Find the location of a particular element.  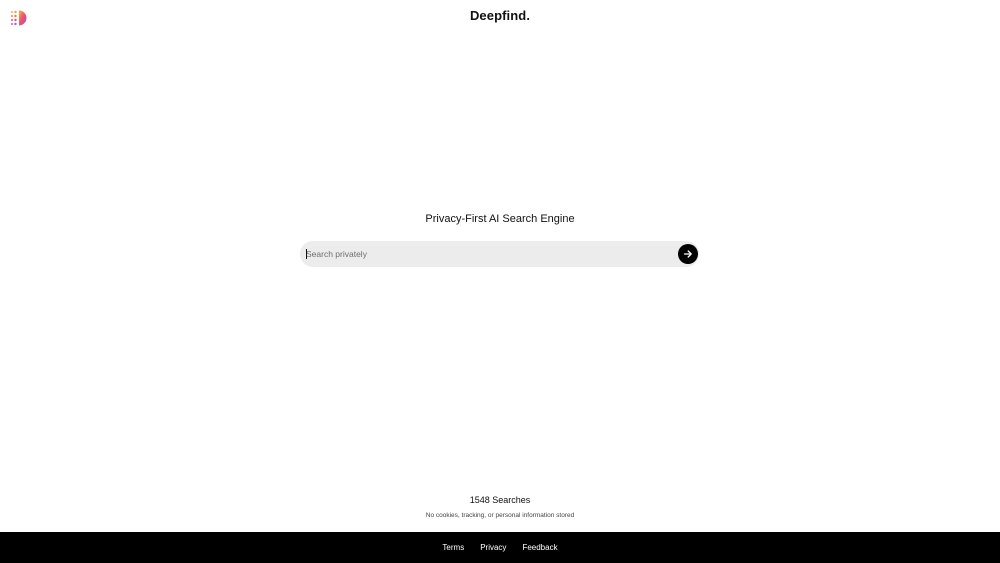

brand-title: Deepfind. is located at coordinates (500, 15).